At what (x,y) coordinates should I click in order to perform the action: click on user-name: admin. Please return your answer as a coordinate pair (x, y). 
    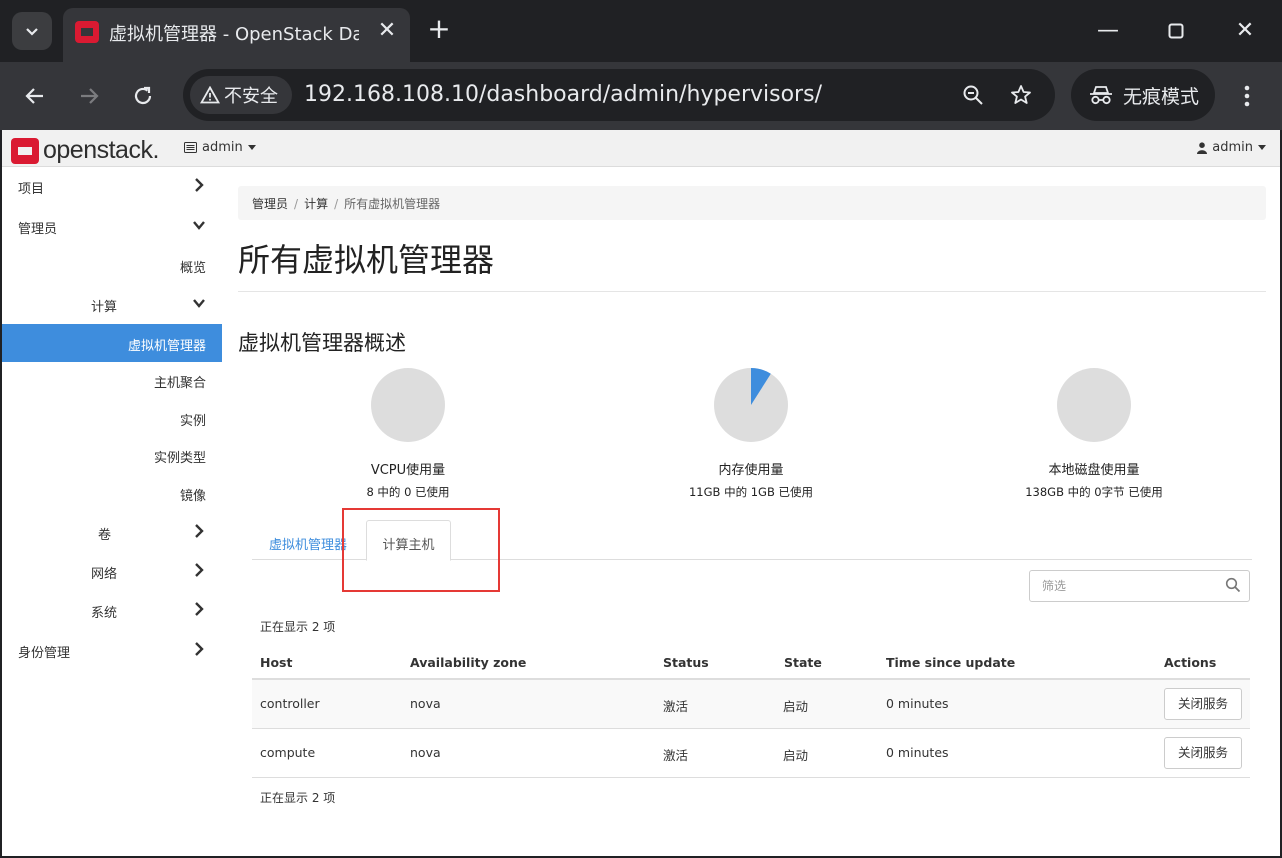
    Looking at the image, I should click on (1232, 147).